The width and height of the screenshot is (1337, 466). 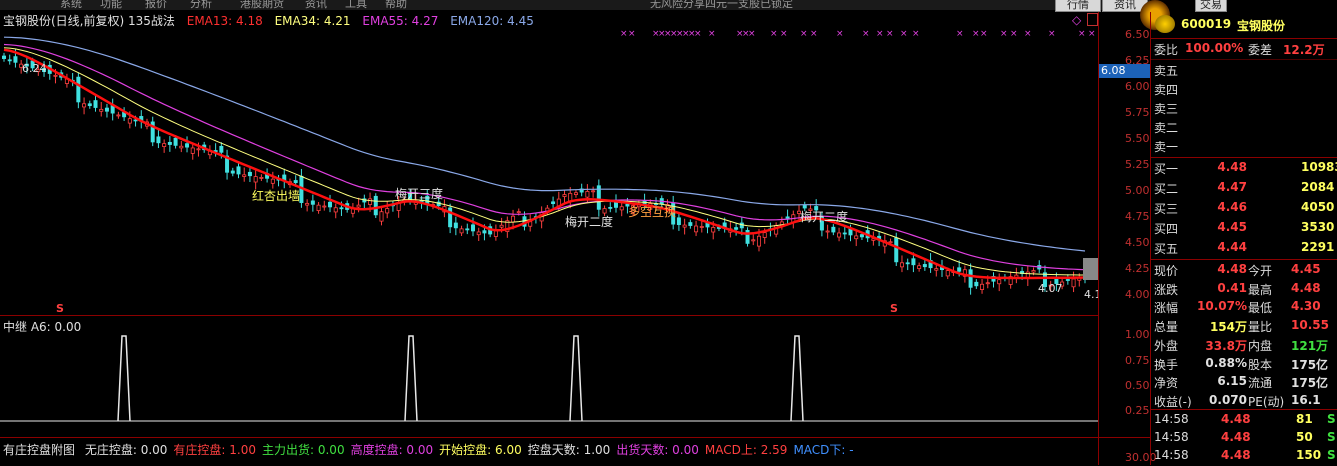 I want to click on menu-item-function: 功能, so click(x=111, y=5).